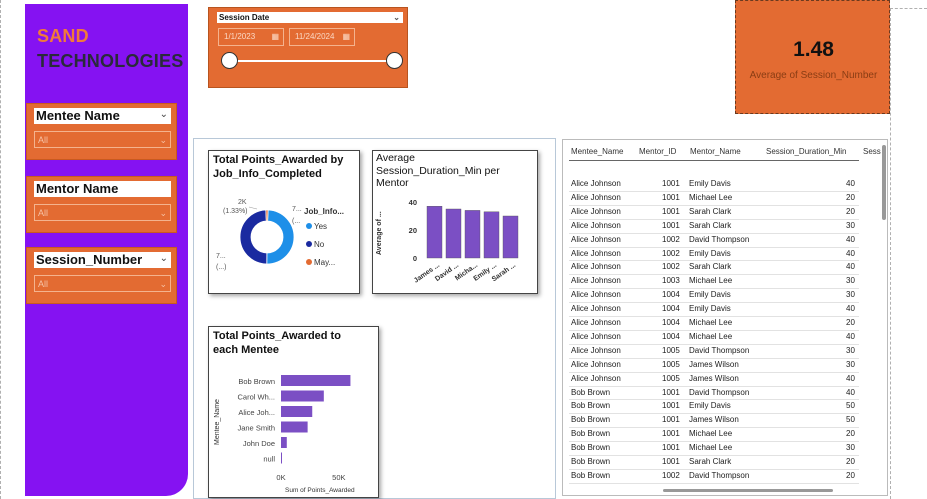  I want to click on mentor-name-dropdown: All ⌄, so click(102, 212).